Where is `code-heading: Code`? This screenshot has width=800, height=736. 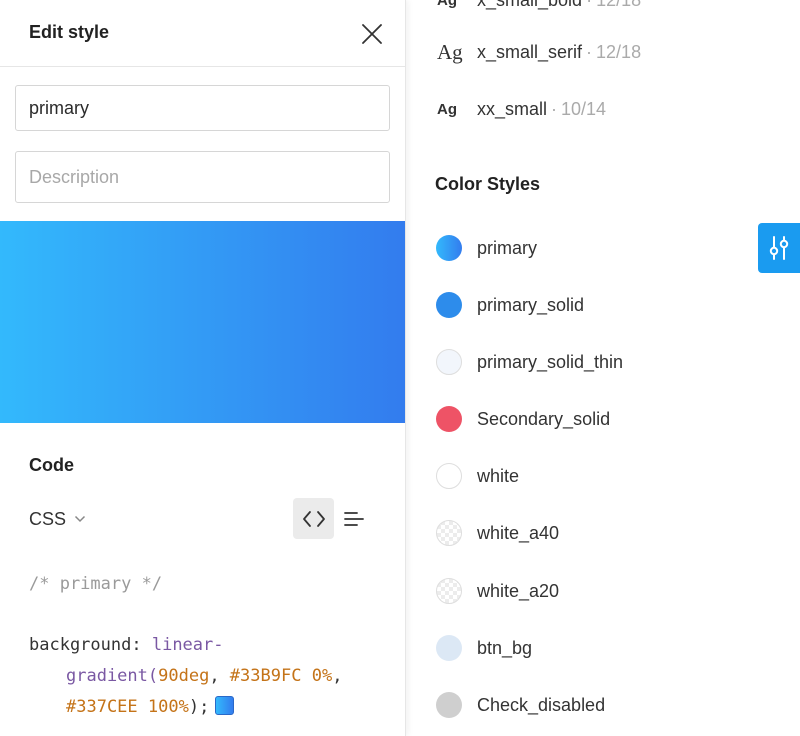 code-heading: Code is located at coordinates (51, 465).